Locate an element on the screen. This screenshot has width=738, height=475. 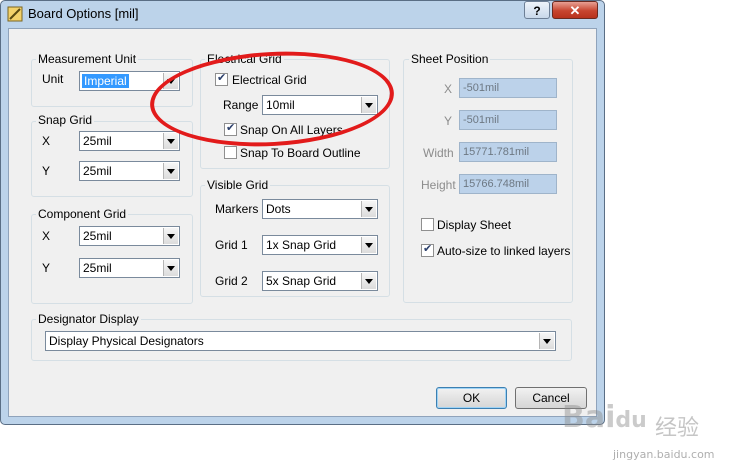
snap-grid-y-value: 25mil is located at coordinates (97, 171).